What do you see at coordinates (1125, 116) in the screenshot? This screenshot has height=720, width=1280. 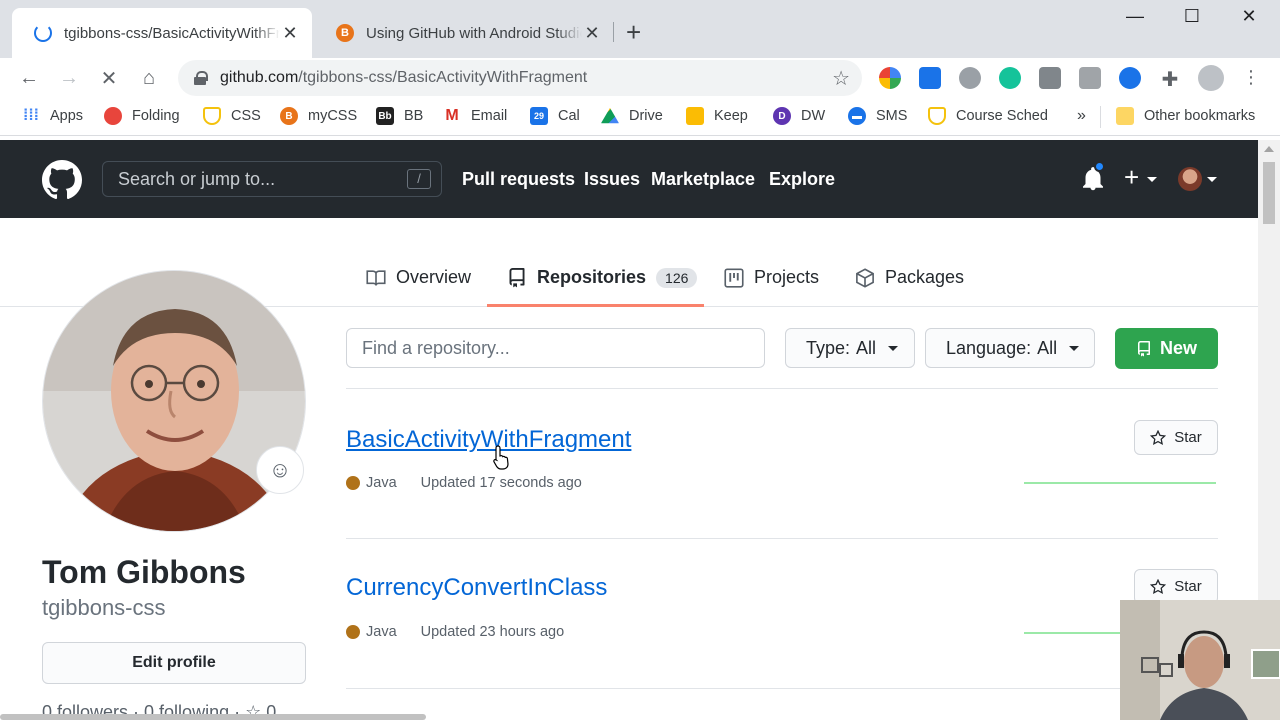 I see `folder-icon` at bounding box center [1125, 116].